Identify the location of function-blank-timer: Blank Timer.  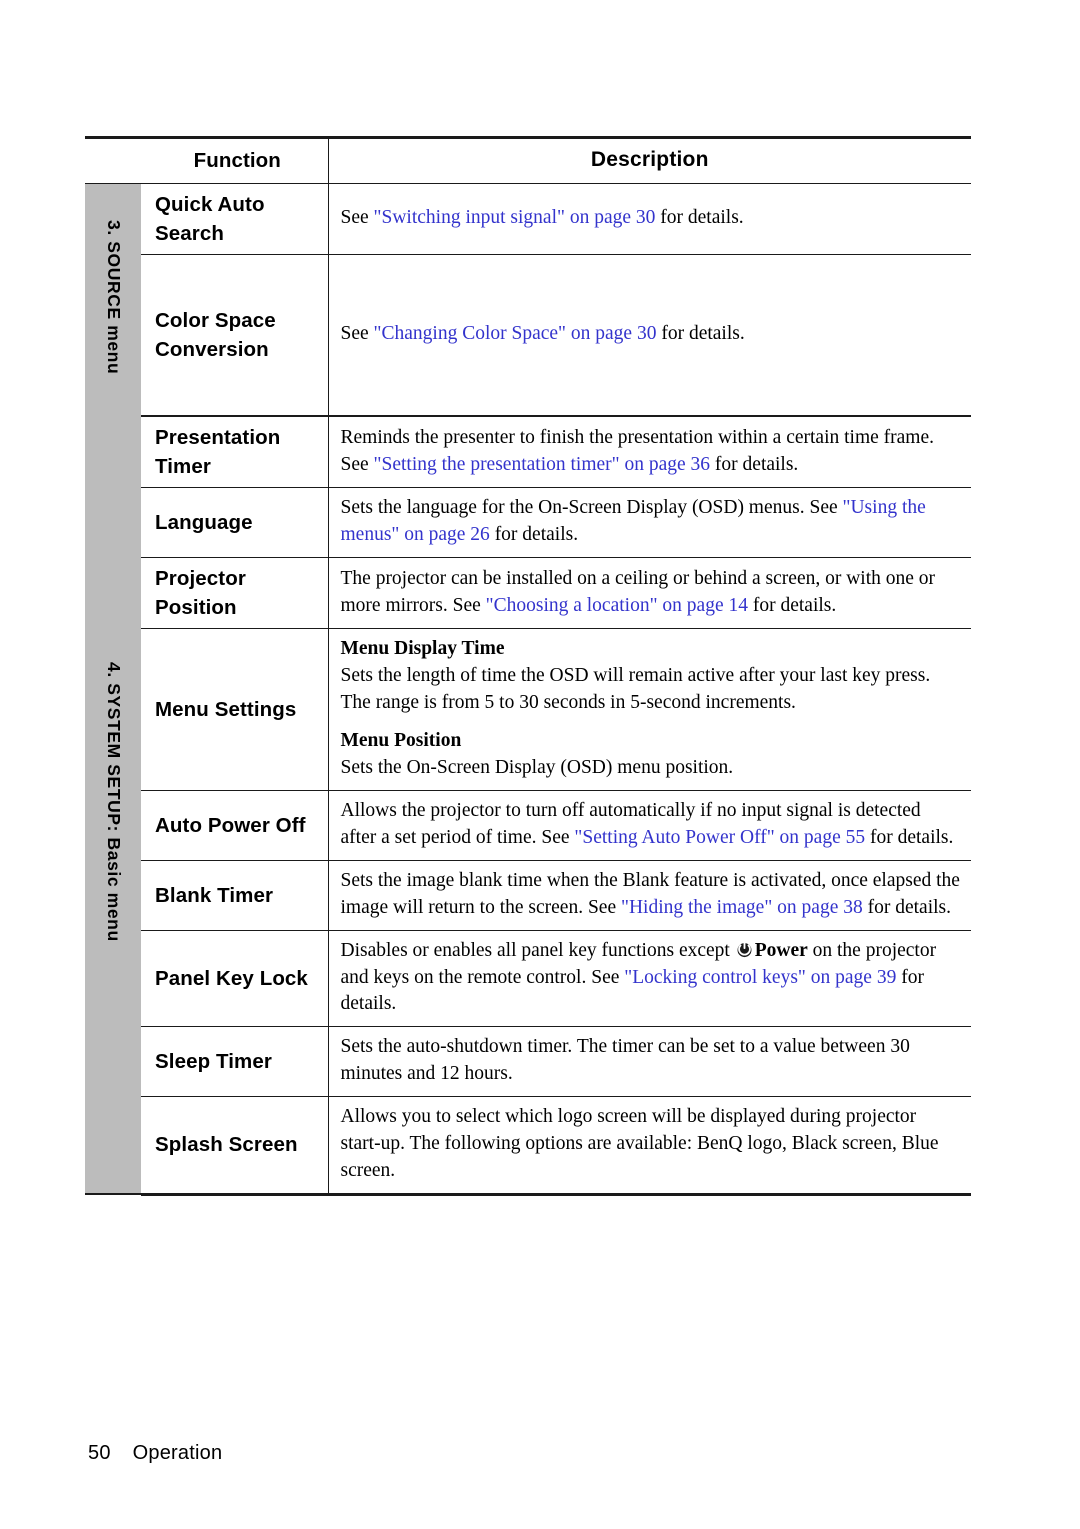
(235, 895).